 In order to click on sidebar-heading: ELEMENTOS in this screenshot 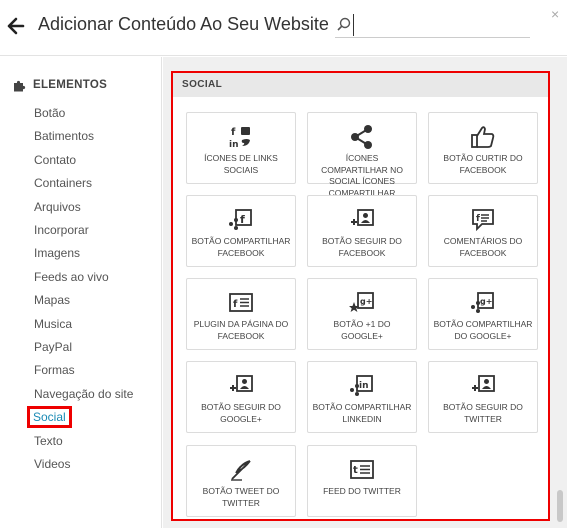, I will do `click(60, 85)`.